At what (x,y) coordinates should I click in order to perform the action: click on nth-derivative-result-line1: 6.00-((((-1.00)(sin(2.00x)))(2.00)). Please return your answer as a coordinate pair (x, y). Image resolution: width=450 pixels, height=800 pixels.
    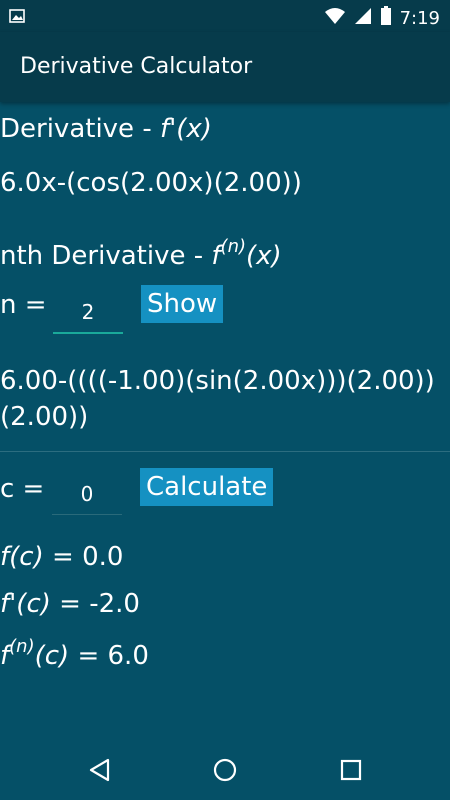
    Looking at the image, I should click on (217, 381).